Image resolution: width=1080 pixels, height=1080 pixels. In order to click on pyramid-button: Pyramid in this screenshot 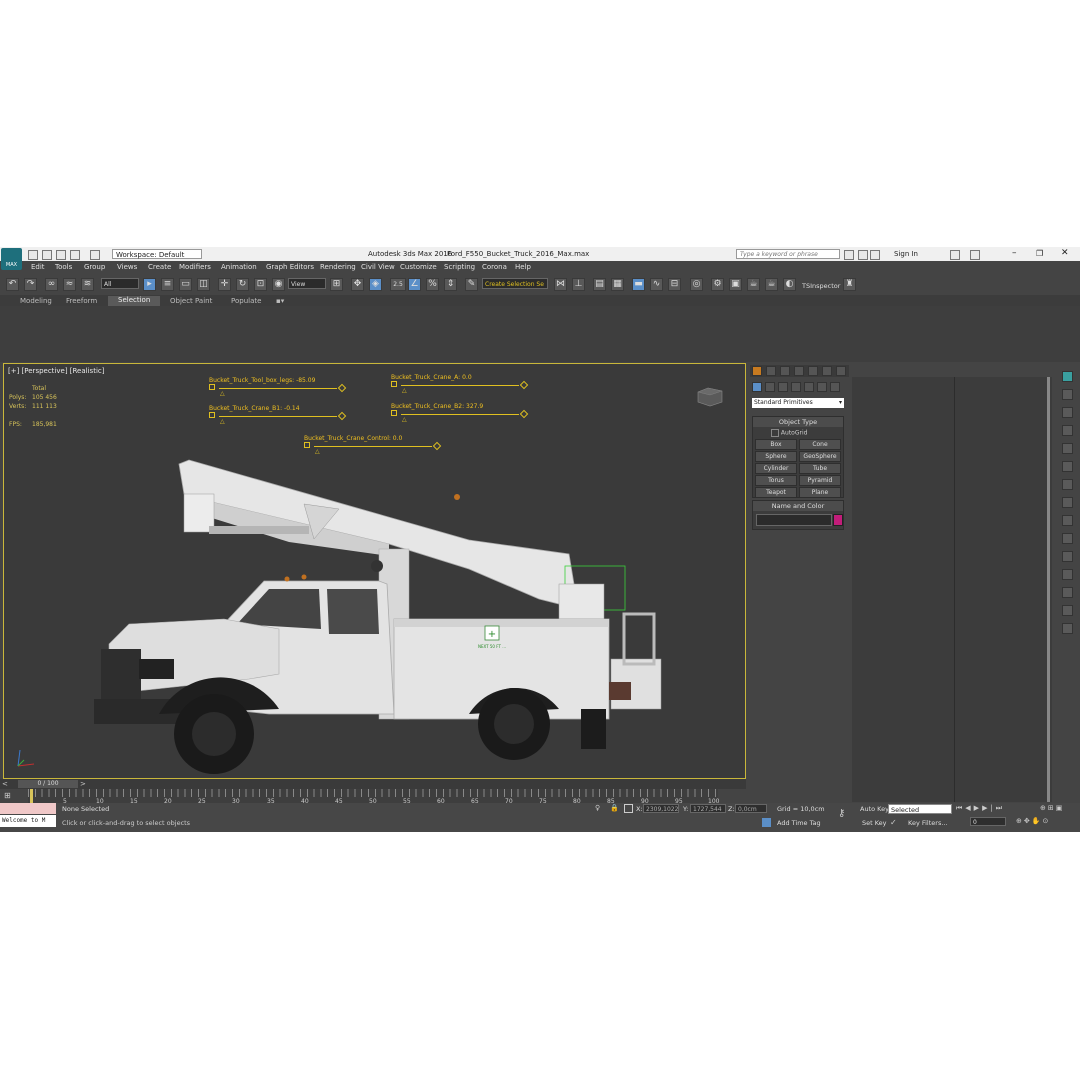, I will do `click(820, 480)`.